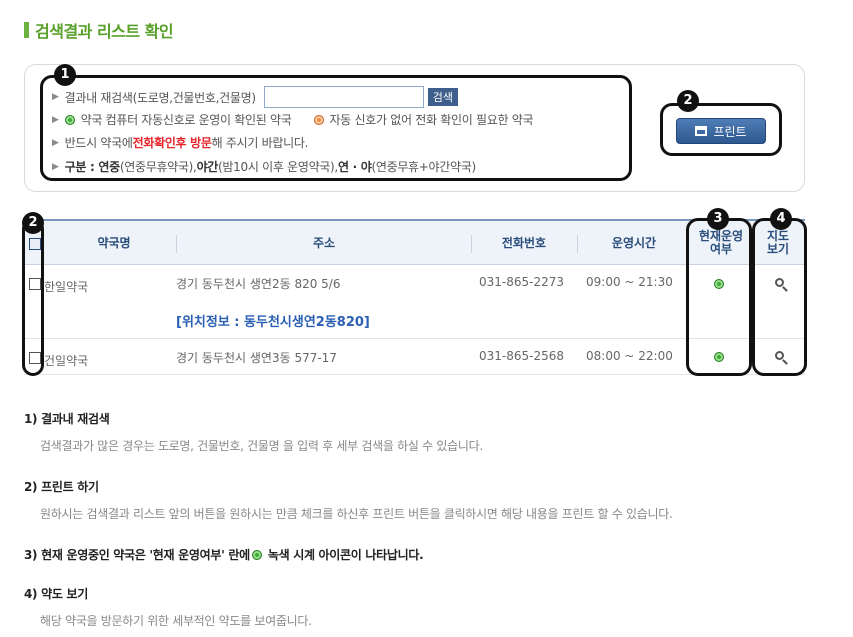 The height and width of the screenshot is (637, 853). Describe the element at coordinates (61, 487) in the screenshot. I see `help-title: 2) 프린트 하기` at that location.